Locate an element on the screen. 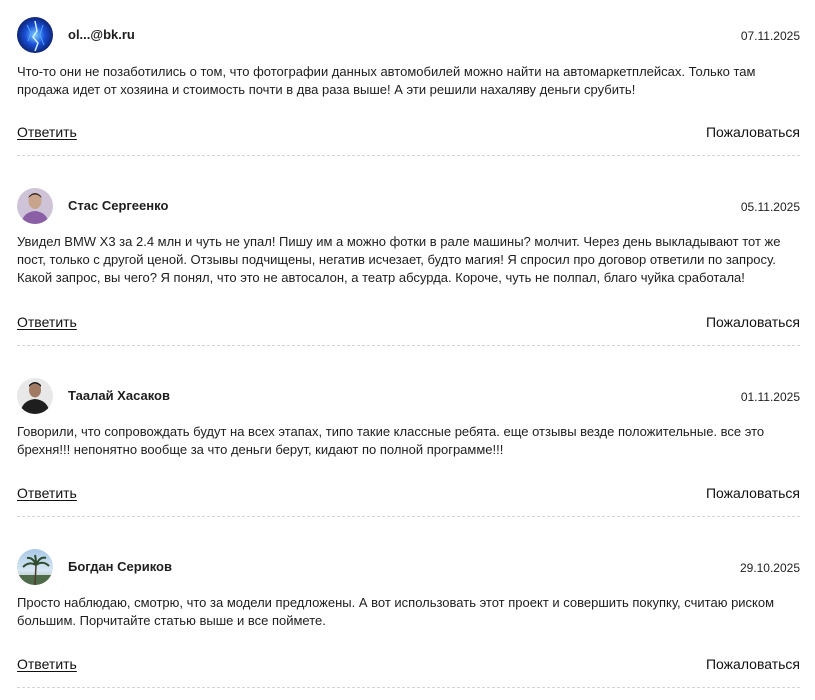 The width and height of the screenshot is (815, 700). comment-header: Стас Сергеенко 05.11.2025 is located at coordinates (408, 207).